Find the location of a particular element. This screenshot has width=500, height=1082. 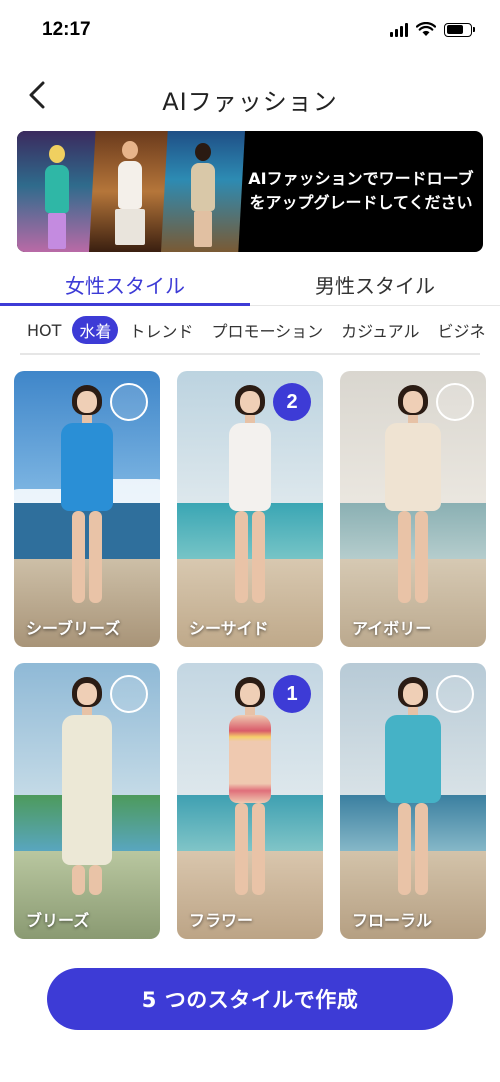

style-card: 2 シーサイド is located at coordinates (250, 509).